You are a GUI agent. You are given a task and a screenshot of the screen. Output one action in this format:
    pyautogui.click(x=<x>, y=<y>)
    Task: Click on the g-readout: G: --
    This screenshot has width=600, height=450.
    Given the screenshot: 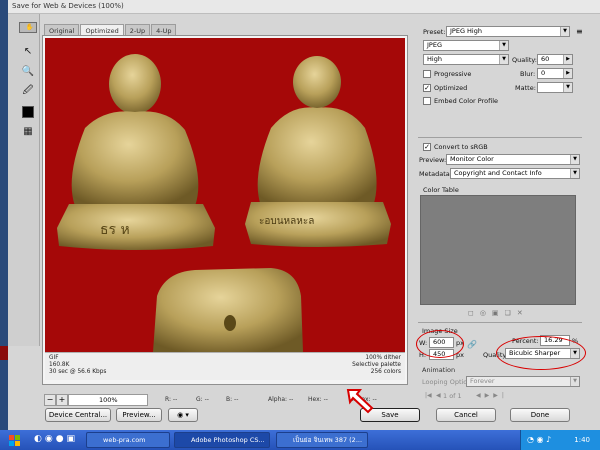 What is the action you would take?
    pyautogui.click(x=202, y=399)
    